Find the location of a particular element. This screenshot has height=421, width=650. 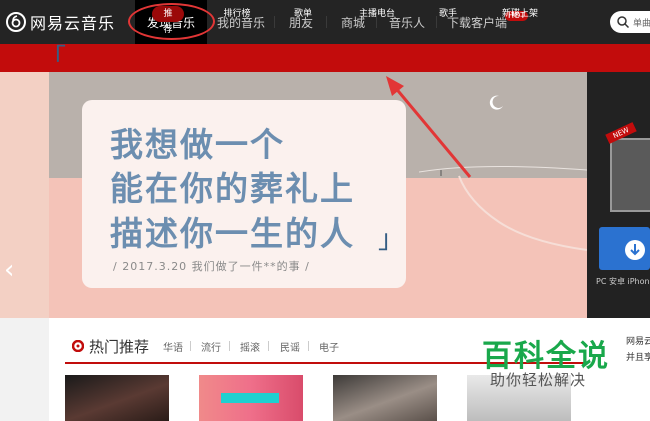

moon-decoration-icon is located at coordinates (496, 102).